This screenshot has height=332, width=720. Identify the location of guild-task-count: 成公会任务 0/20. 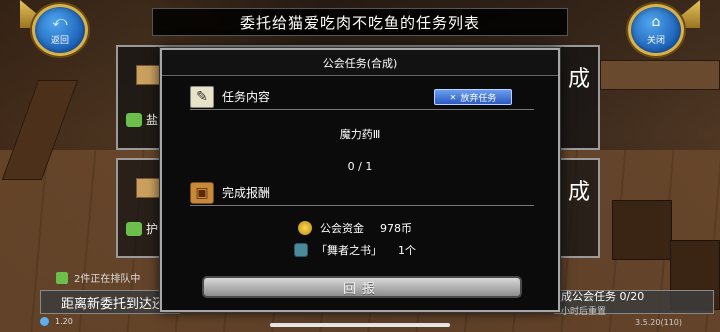
(603, 296).